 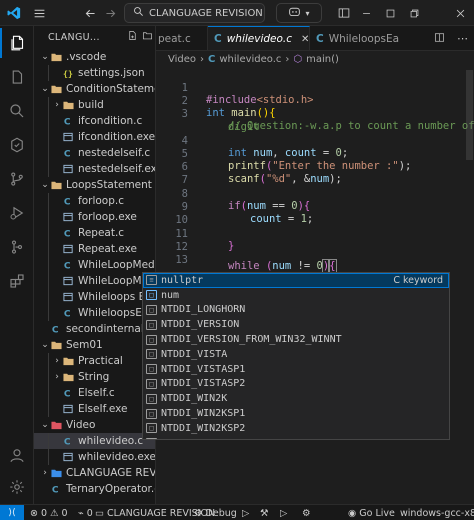 I want to click on tree-file: C TernaryOperator.c, so click(x=94, y=489).